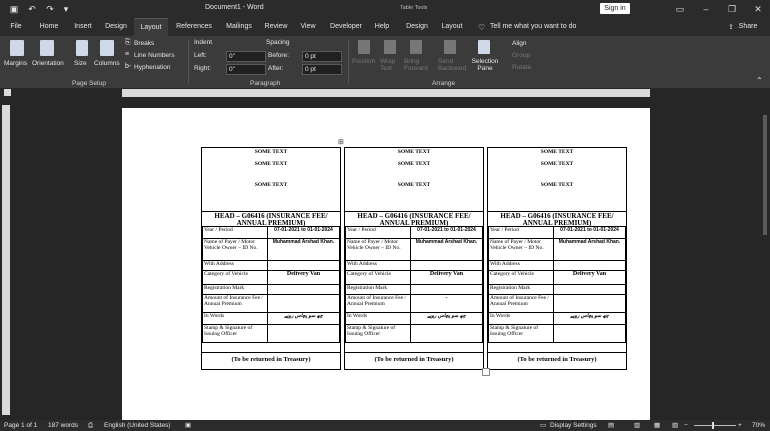  I want to click on horizontal-ruler, so click(386, 93).